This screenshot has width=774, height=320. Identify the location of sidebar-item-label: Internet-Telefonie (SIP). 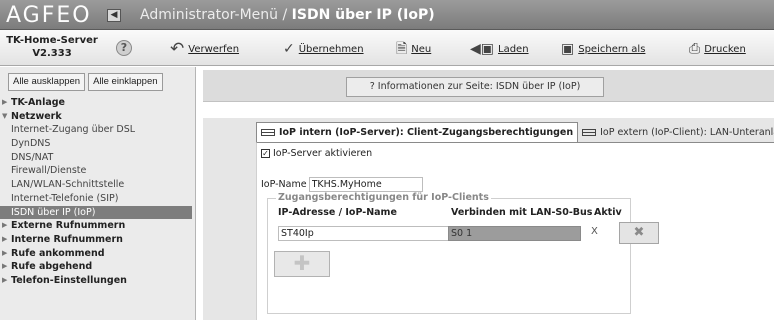
(65, 198).